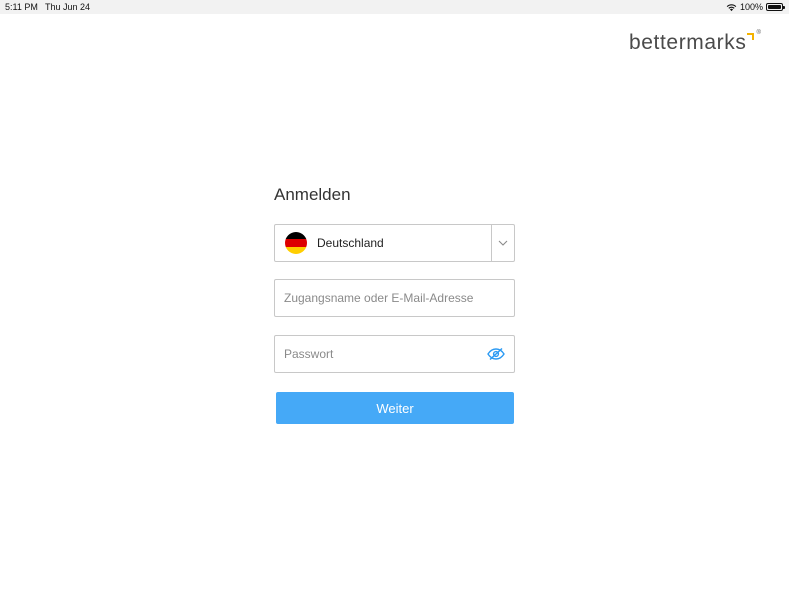  I want to click on logo-mark: ®, so click(754, 43).